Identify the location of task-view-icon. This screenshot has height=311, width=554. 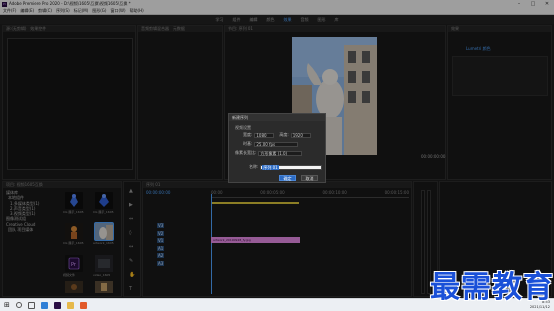
(31, 305).